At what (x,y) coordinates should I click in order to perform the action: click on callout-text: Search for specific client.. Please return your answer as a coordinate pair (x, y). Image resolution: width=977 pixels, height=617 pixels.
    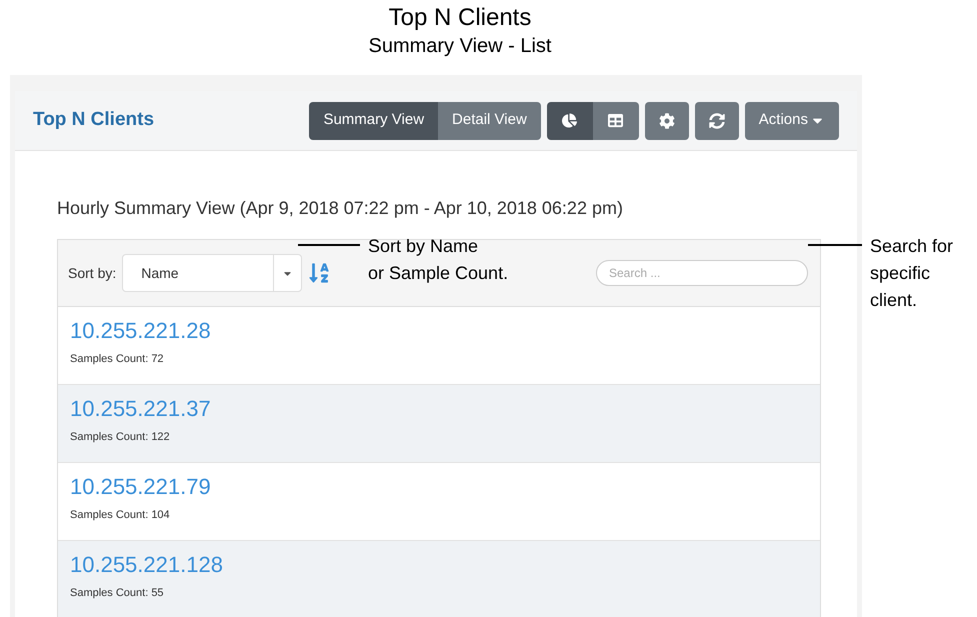
    Looking at the image, I should click on (912, 273).